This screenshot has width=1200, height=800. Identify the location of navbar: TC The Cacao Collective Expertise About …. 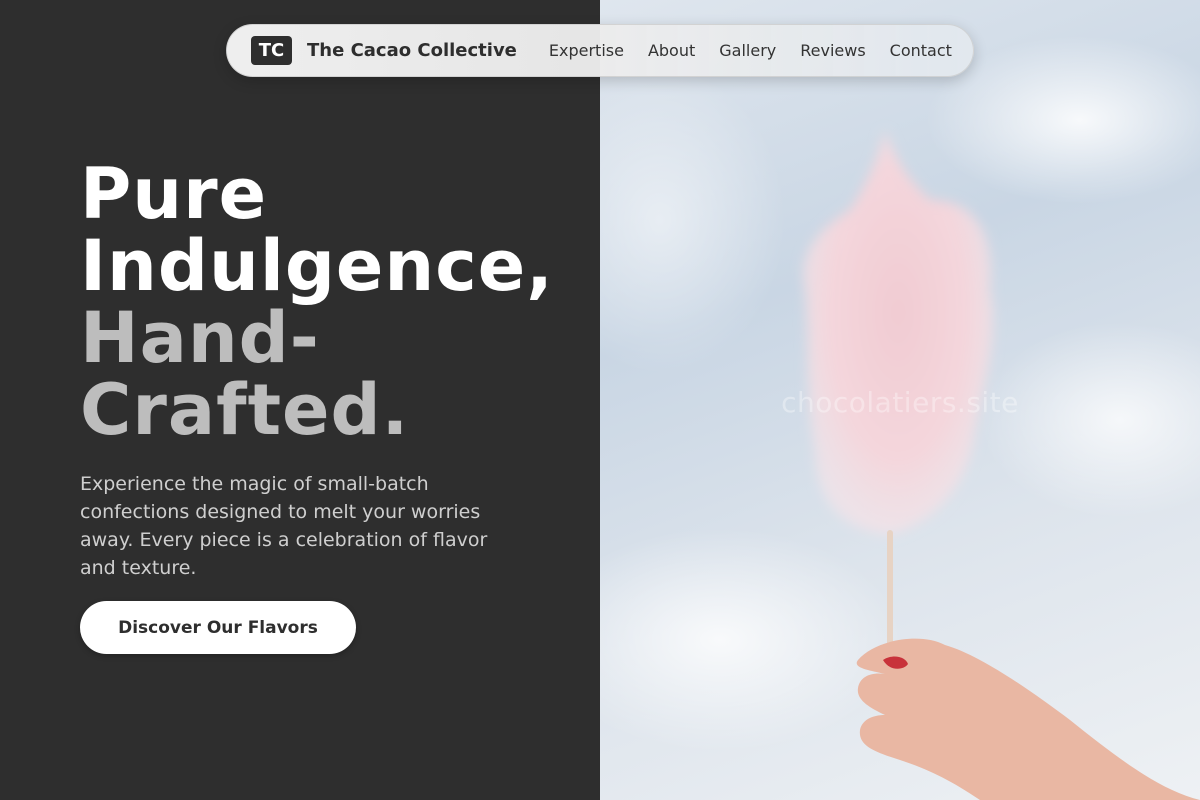
(600, 50).